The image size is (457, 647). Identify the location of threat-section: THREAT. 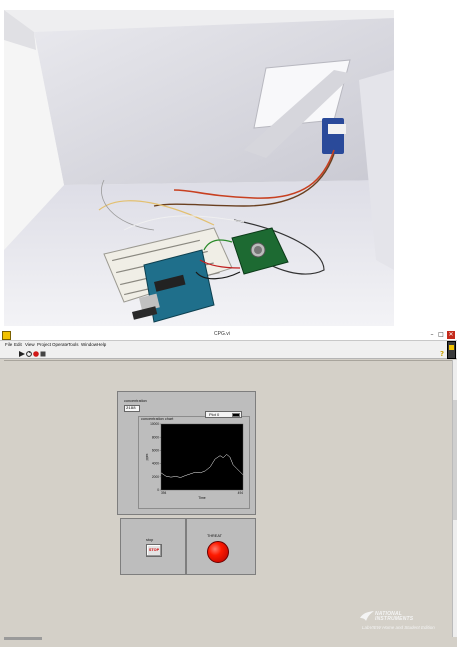
(221, 546).